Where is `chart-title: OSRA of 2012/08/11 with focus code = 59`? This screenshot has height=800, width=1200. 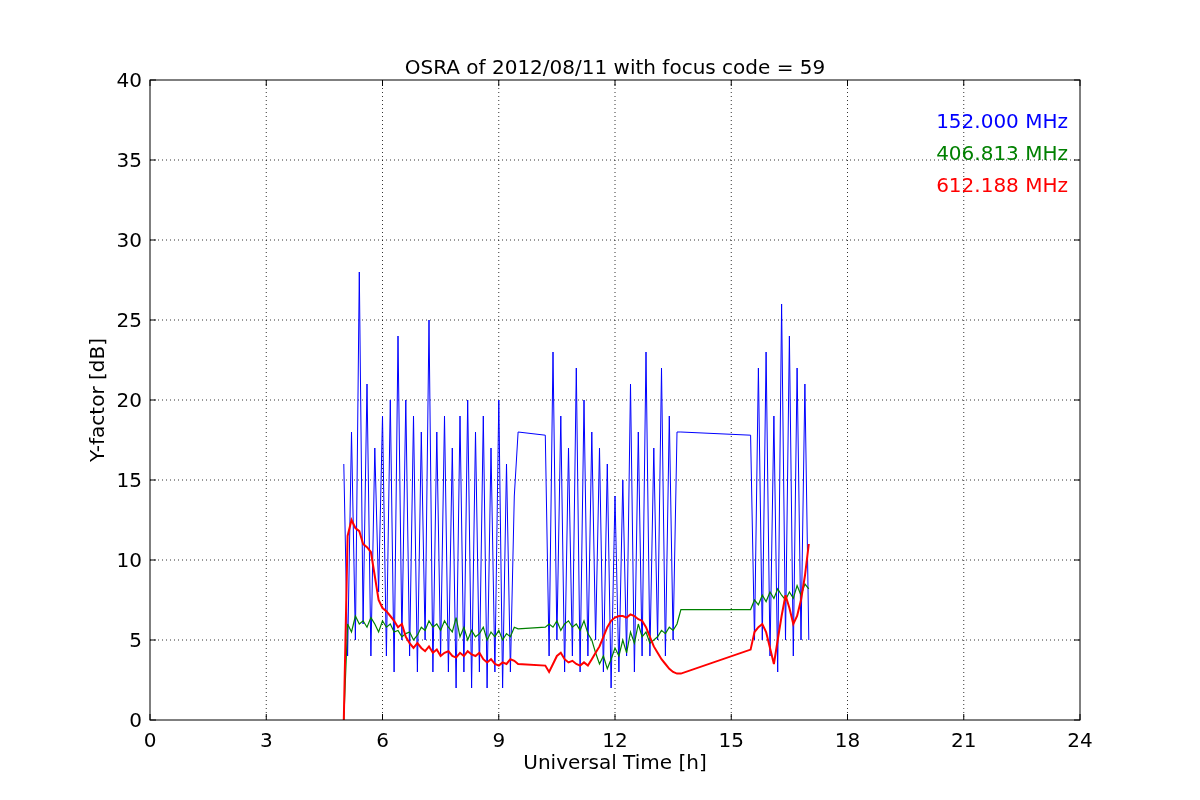
chart-title: OSRA of 2012/08/11 with focus code = 59 is located at coordinates (615, 67).